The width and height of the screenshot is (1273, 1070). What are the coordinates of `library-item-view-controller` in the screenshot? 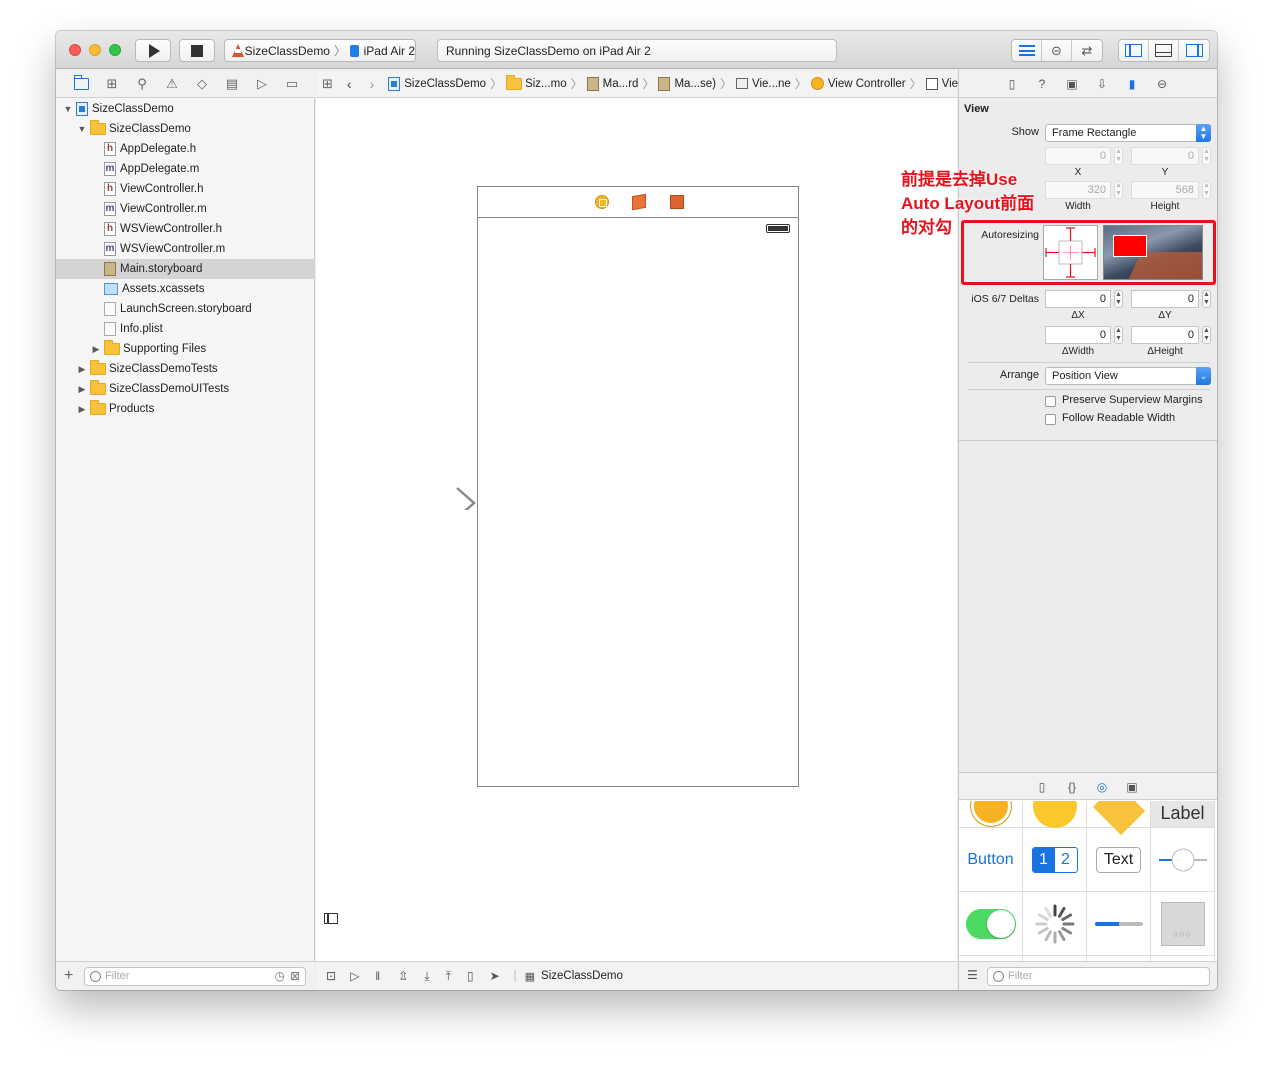 It's located at (991, 814).